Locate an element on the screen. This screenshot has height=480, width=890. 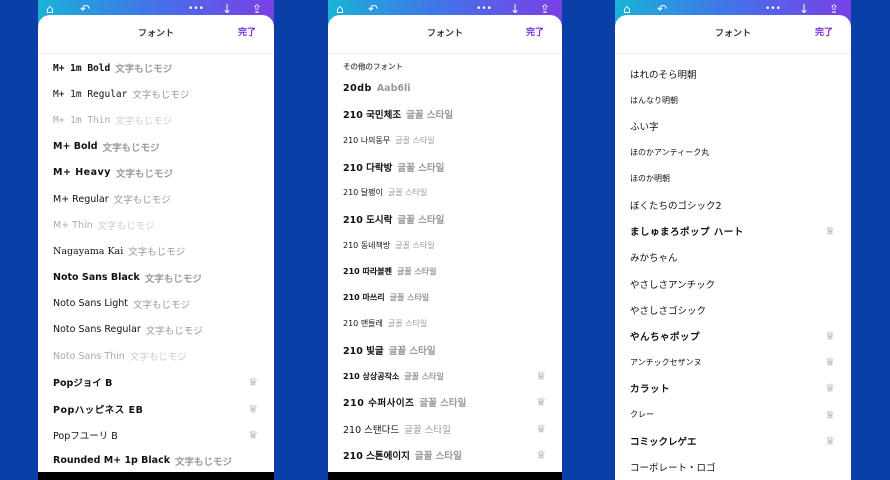
font-list-item: Noto Sans Black 文字もじモジ is located at coordinates (156, 278).